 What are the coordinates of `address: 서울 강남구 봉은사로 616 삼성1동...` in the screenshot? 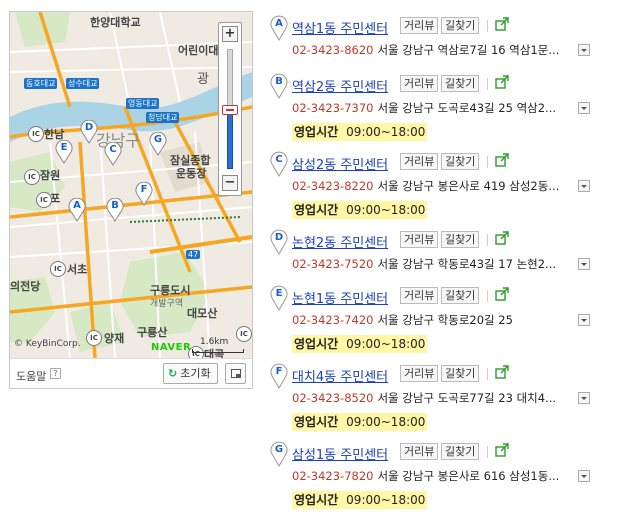 It's located at (468, 476).